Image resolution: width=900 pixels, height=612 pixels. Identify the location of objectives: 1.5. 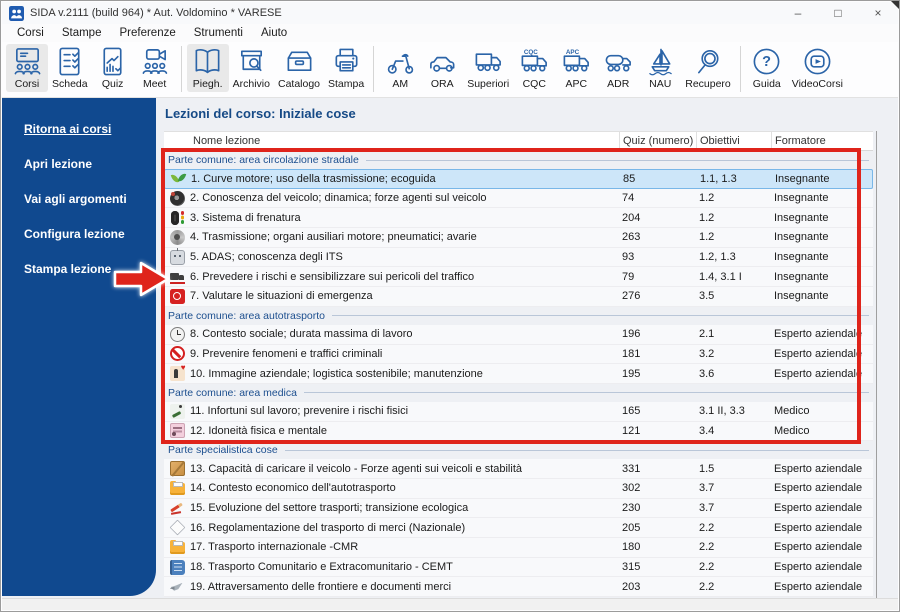
(707, 468).